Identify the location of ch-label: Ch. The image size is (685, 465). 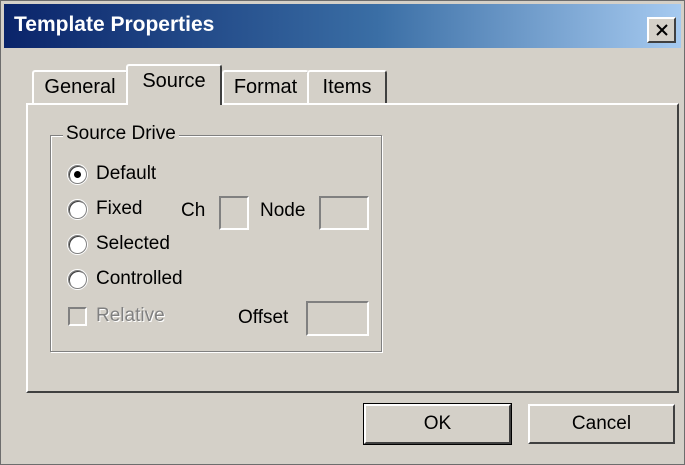
(193, 210).